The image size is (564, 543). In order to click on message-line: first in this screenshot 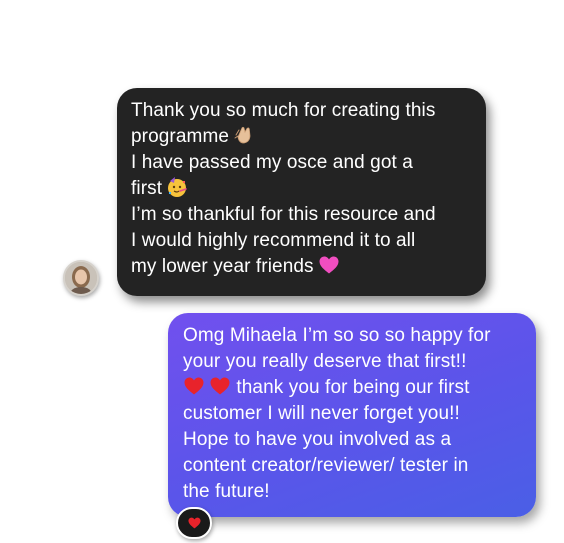, I will do `click(147, 188)`.